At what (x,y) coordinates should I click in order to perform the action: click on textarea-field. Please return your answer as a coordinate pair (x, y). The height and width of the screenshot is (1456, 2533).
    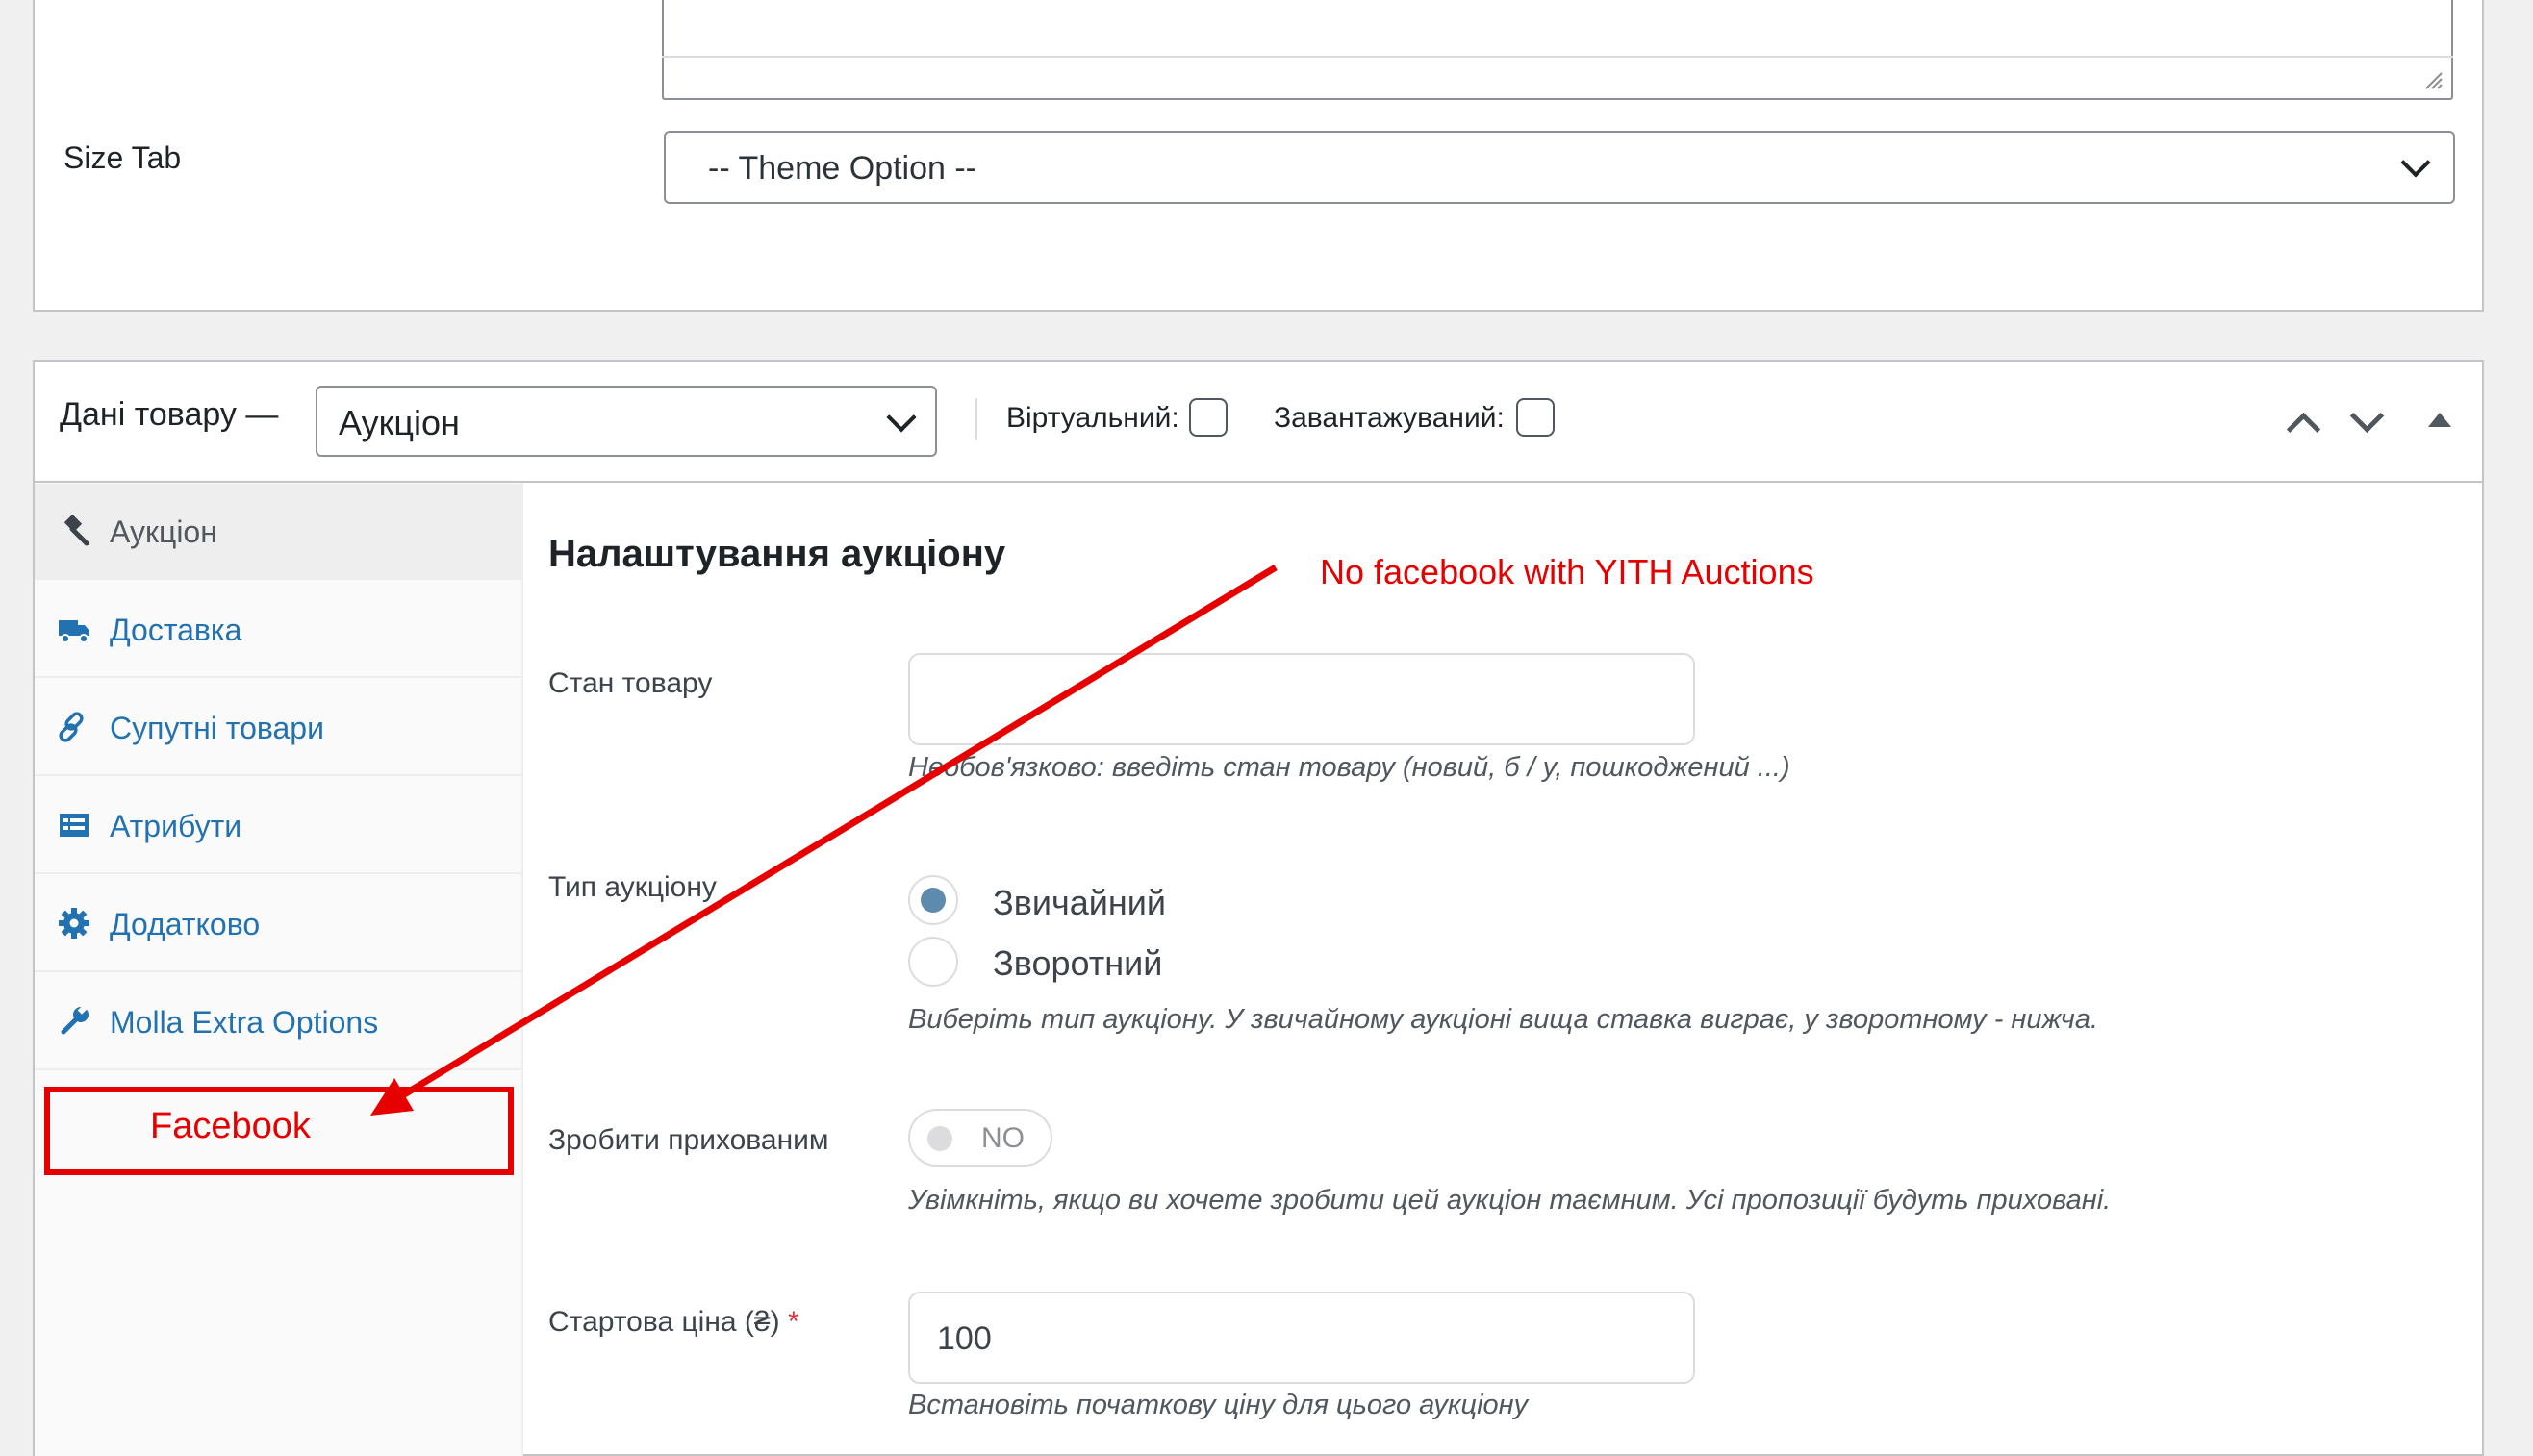
    Looking at the image, I should click on (1558, 50).